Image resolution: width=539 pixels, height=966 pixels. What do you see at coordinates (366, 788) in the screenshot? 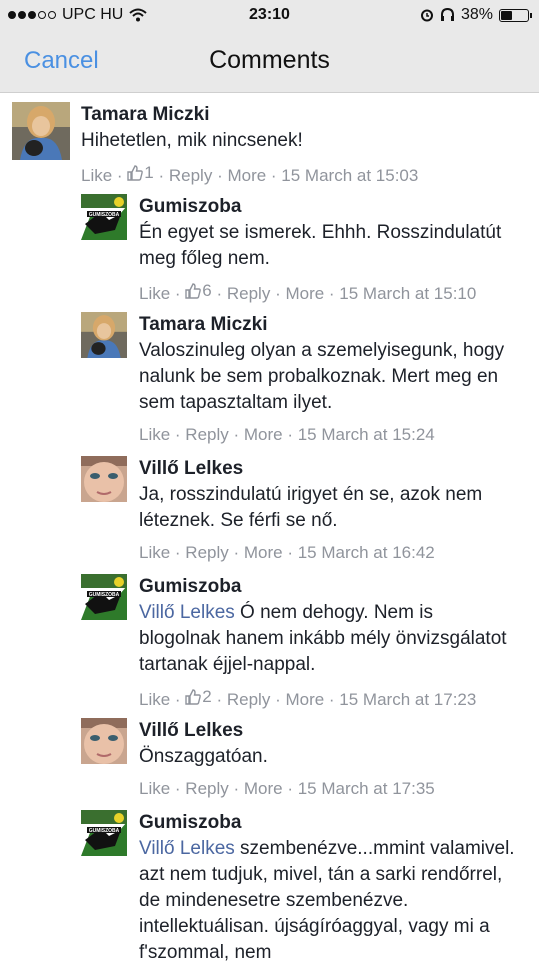
I see `comment-timestamp: 15 March at 17:35` at bounding box center [366, 788].